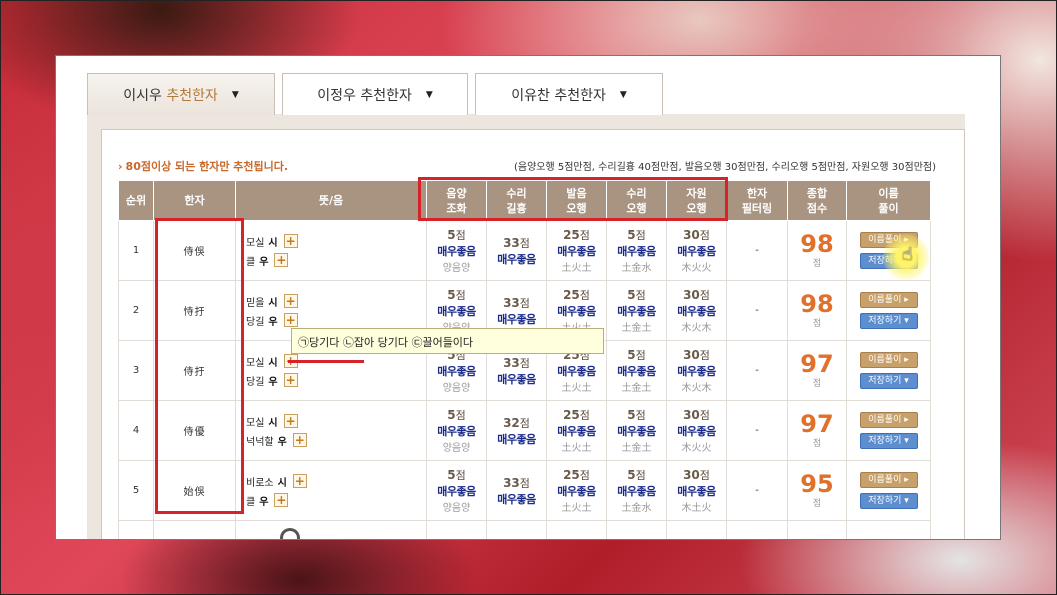  I want to click on tab-person-3: 이유찬 추천한자 ▼, so click(569, 94).